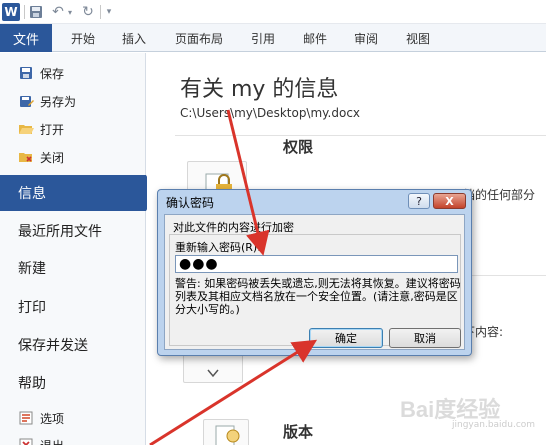 Image resolution: width=546 pixels, height=445 pixels. What do you see at coordinates (11, 12) in the screenshot?
I see `word-logo-icon: W` at bounding box center [11, 12].